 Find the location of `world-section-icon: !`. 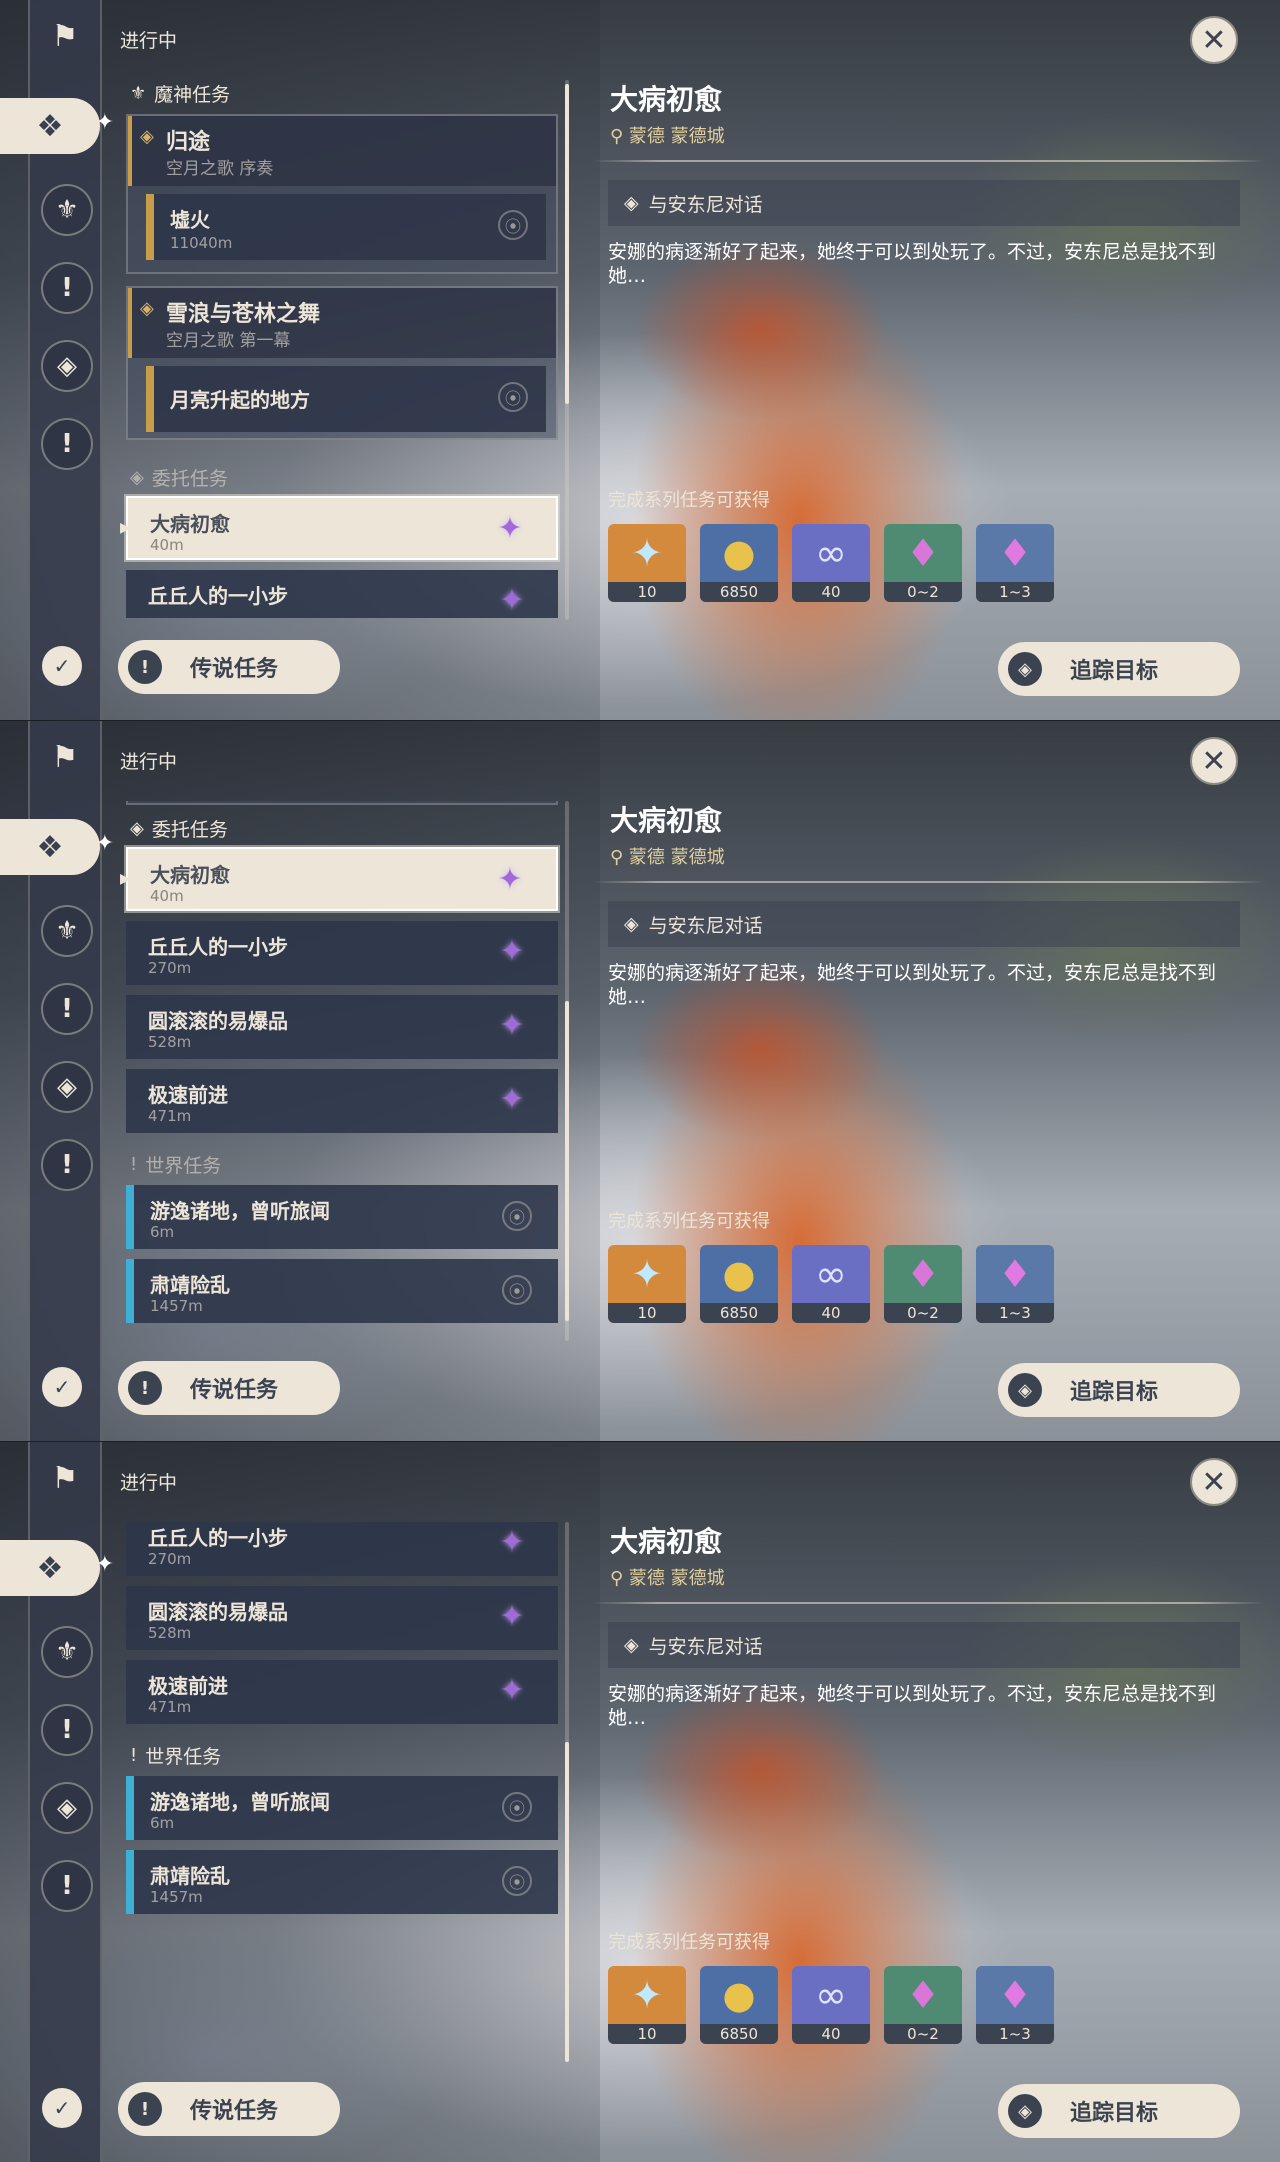

world-section-icon: ! is located at coordinates (134, 1164).